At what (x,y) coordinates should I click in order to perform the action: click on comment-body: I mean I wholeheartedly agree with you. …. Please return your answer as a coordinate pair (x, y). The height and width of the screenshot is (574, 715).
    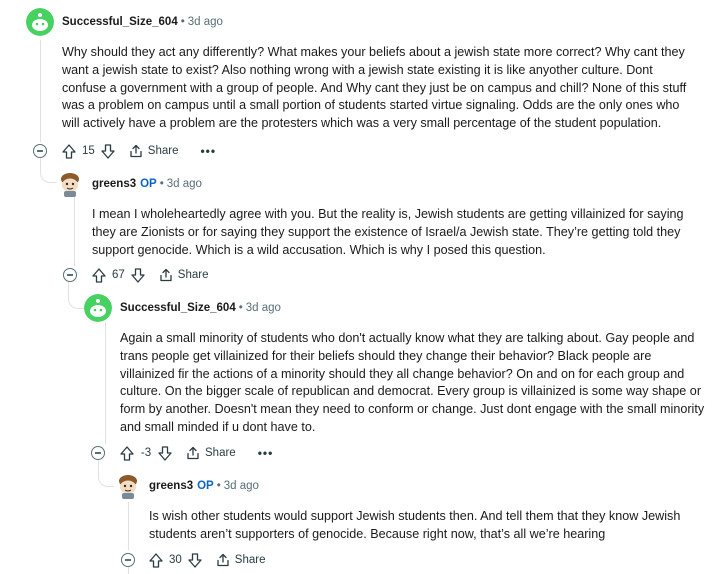
    Looking at the image, I should click on (388, 232).